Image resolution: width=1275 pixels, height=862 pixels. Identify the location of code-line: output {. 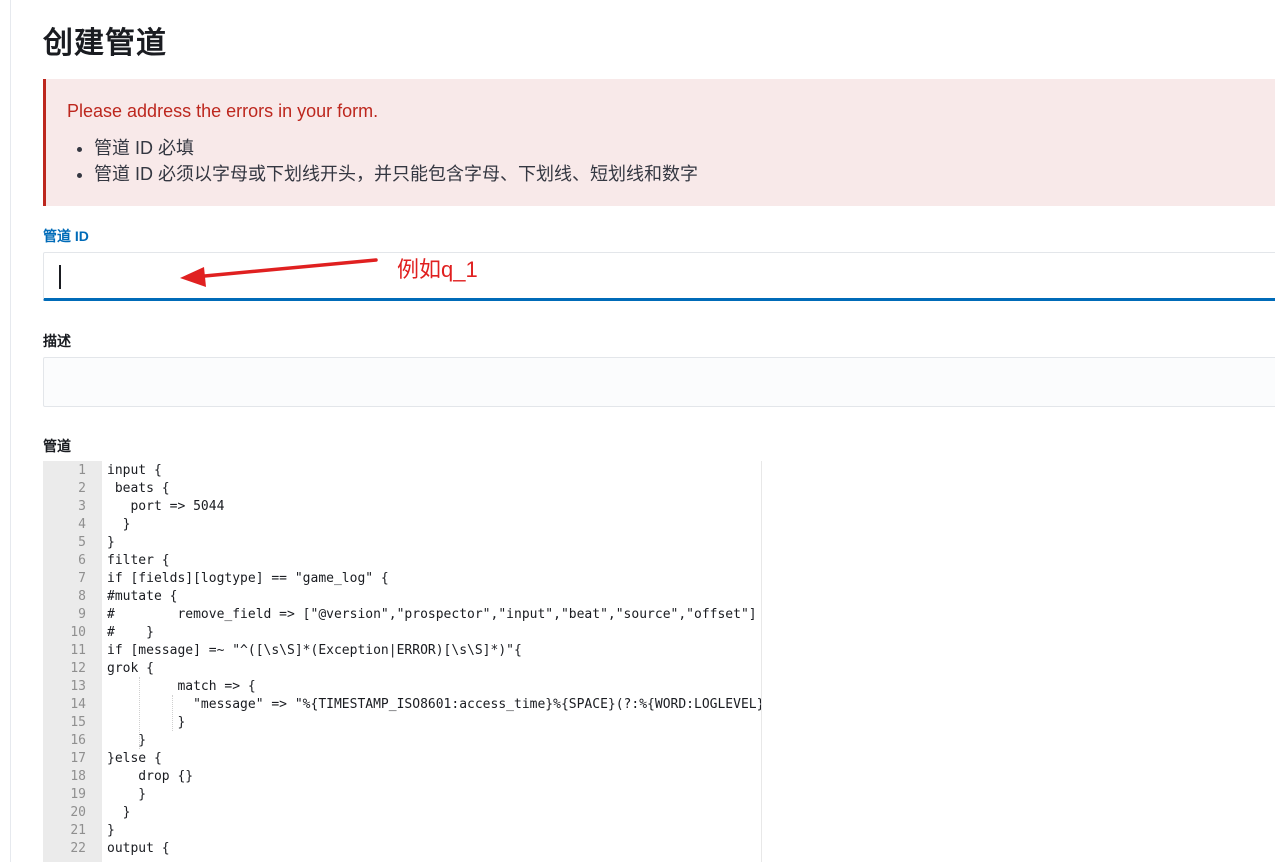
(138, 849).